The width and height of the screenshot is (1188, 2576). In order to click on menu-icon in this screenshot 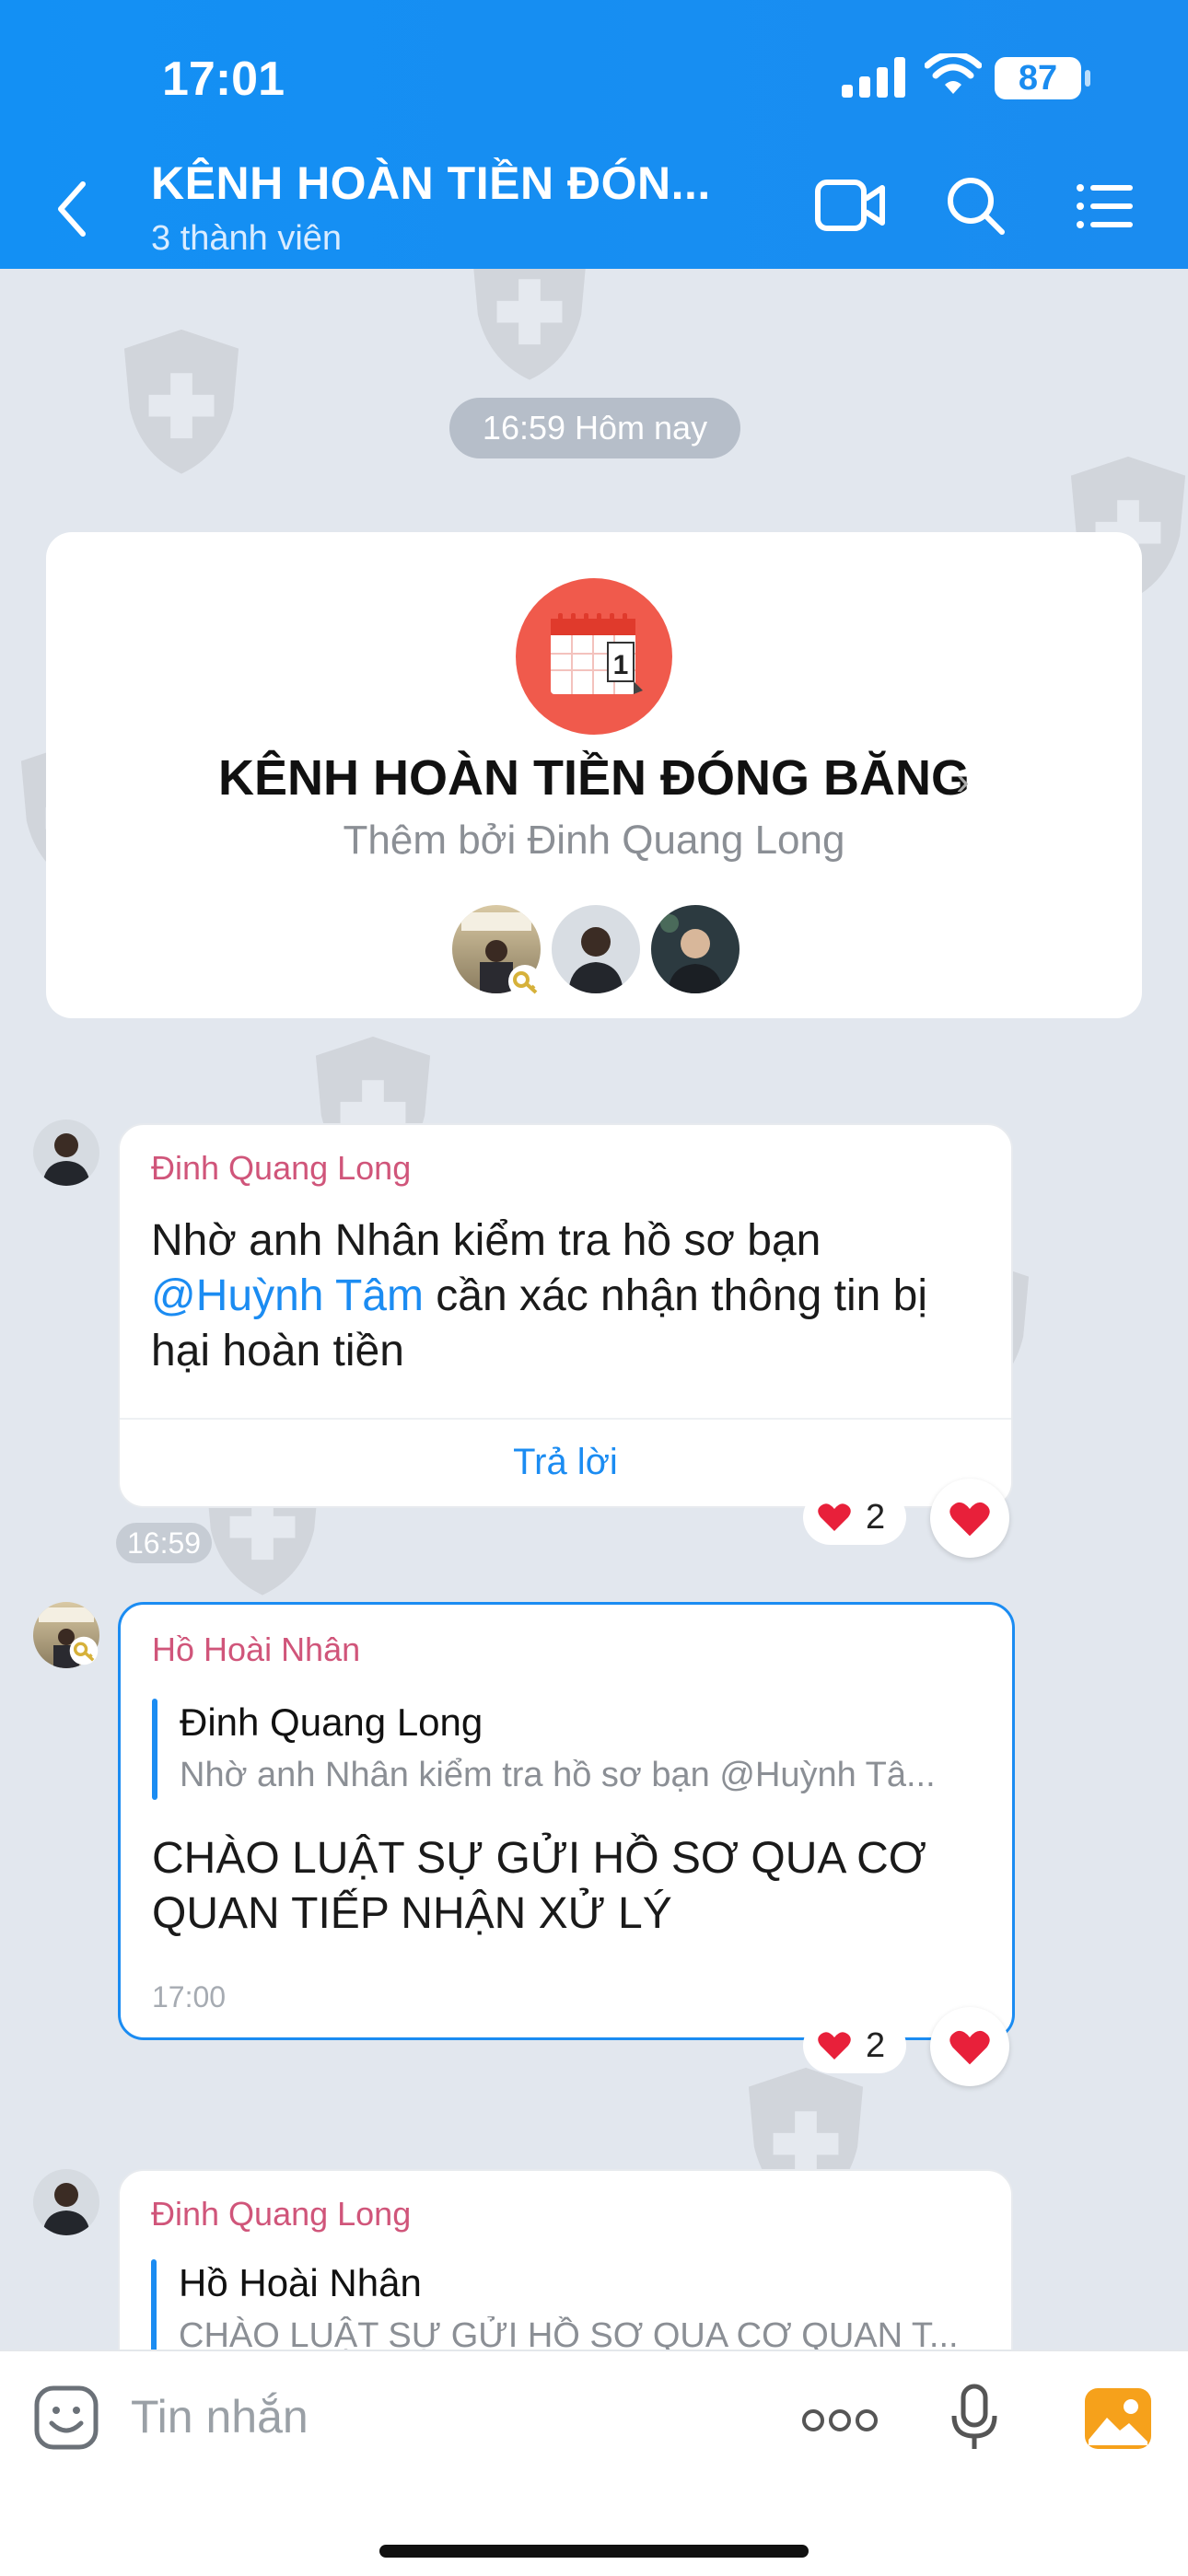, I will do `click(1105, 206)`.